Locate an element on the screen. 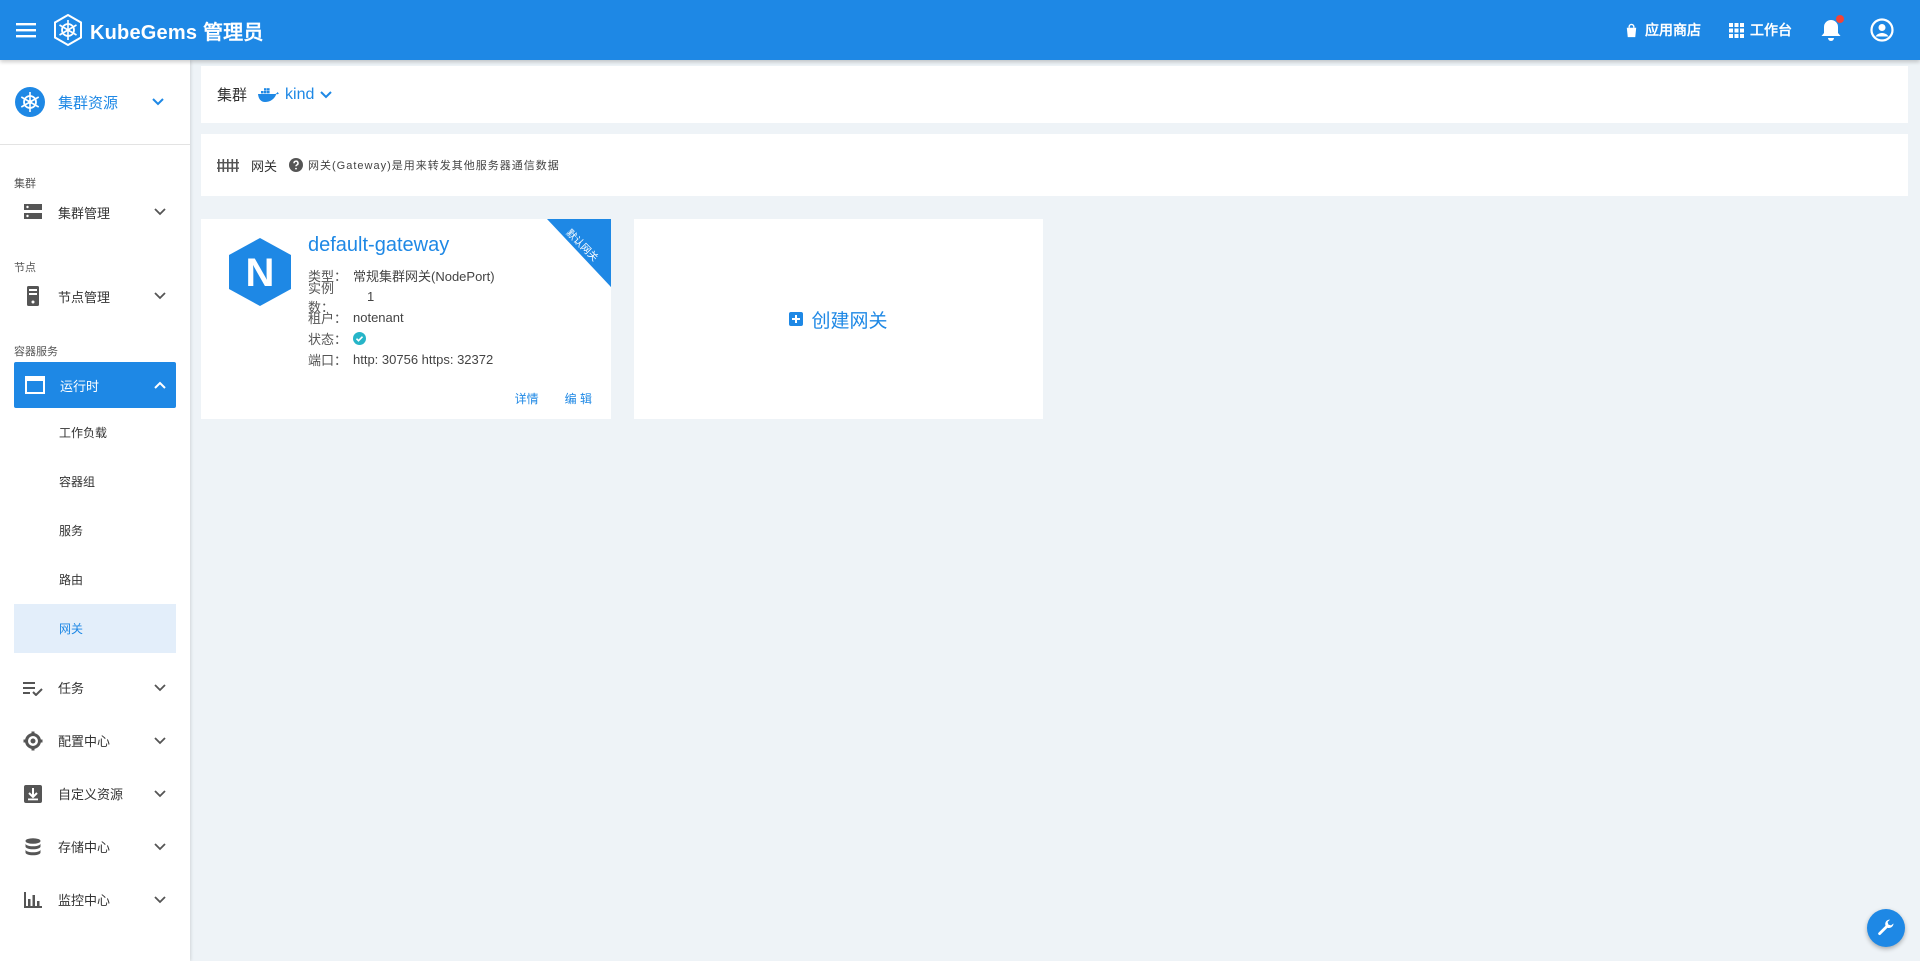 The image size is (1920, 961). cluster-name: kind is located at coordinates (300, 94).